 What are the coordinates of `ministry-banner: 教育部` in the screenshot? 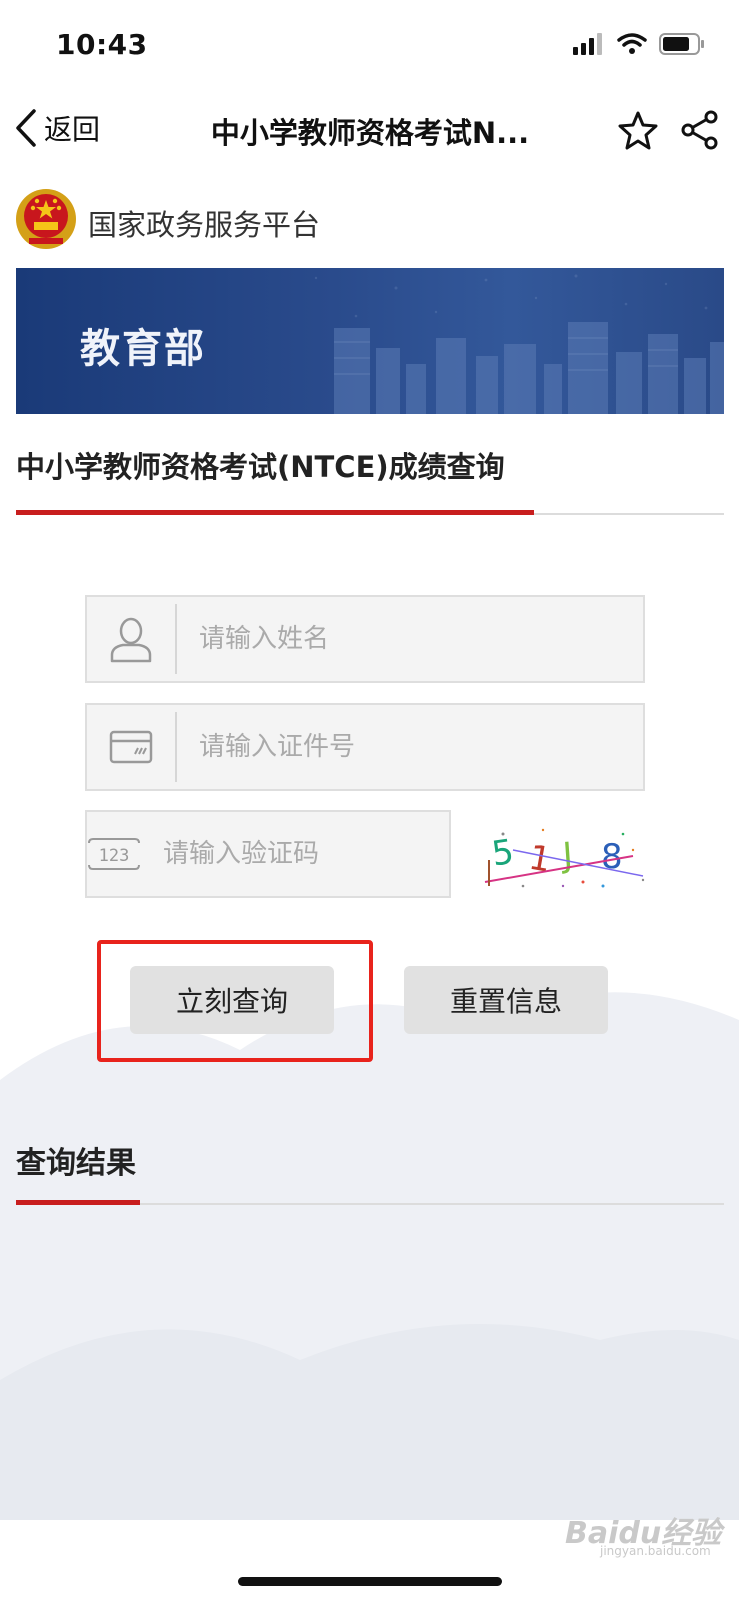 It's located at (370, 341).